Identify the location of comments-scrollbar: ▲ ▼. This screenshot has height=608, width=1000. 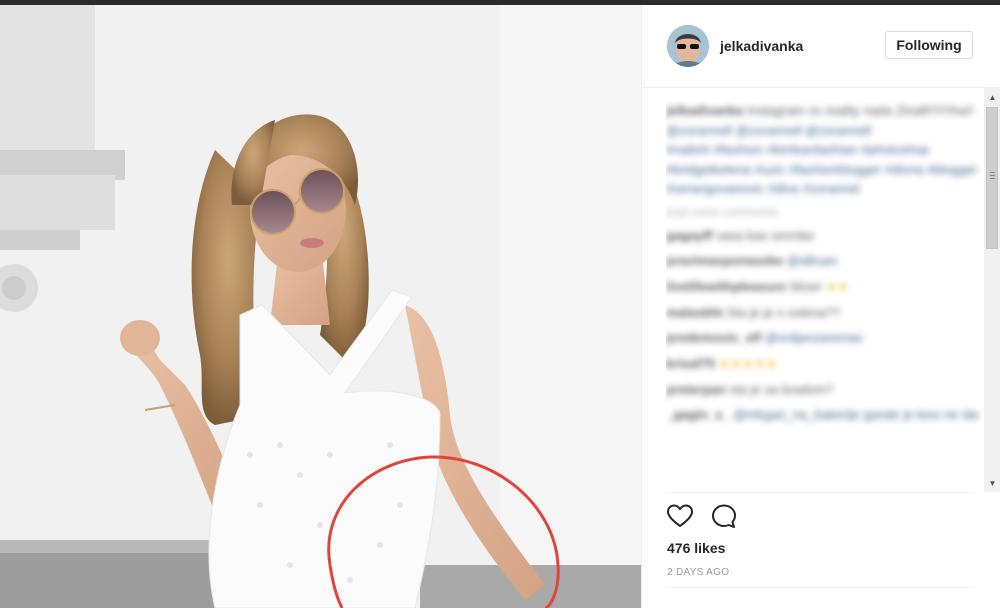
(992, 289).